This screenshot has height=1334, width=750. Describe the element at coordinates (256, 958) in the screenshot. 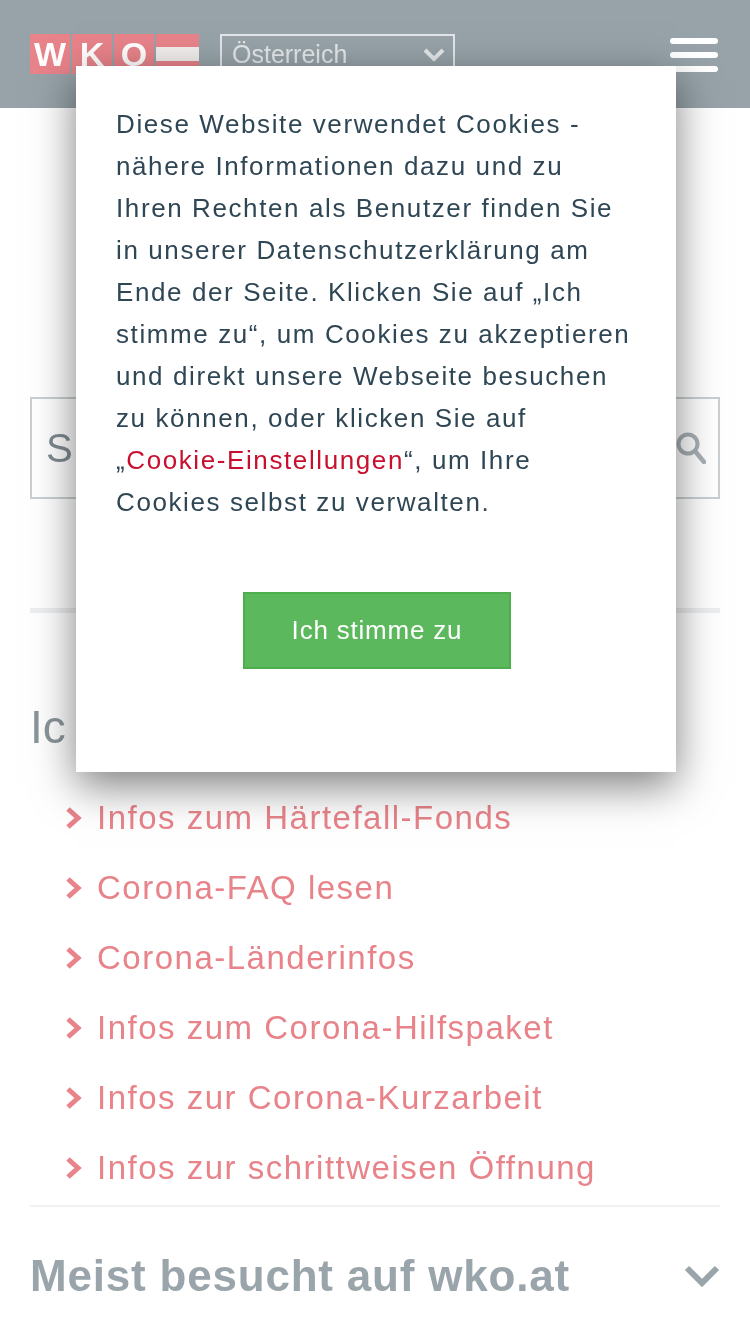

I see `quick-link: Corona-Länderinfos` at that location.